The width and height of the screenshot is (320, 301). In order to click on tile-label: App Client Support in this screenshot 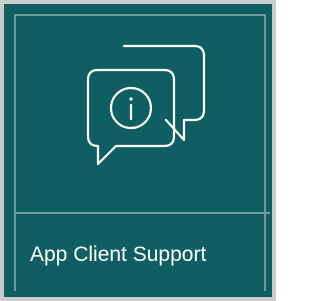, I will do `click(118, 254)`.